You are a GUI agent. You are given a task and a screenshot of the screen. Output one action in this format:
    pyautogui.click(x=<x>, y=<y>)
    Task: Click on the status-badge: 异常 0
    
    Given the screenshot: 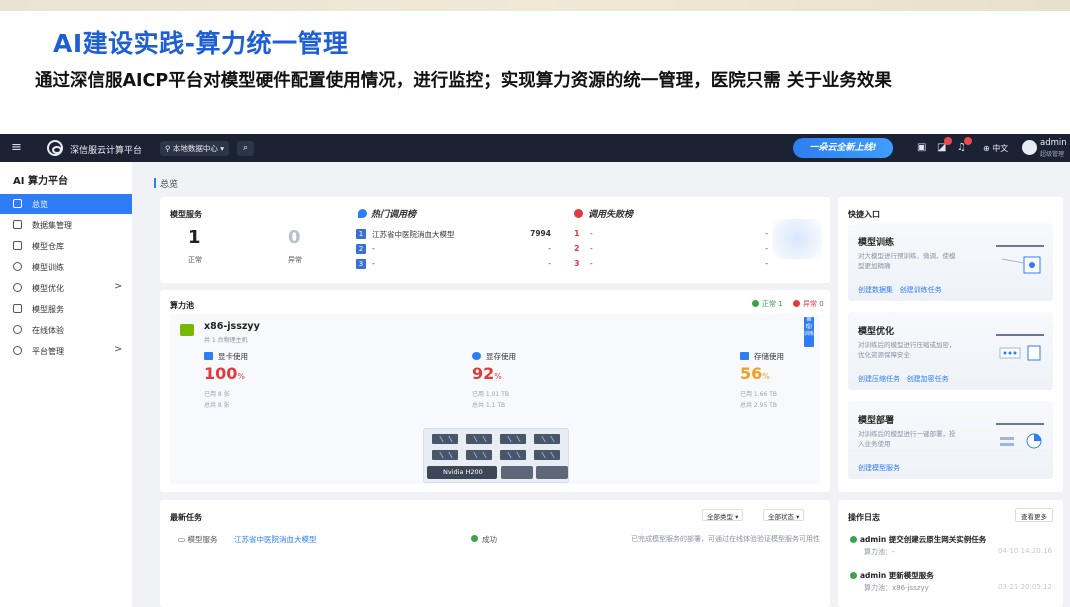 What is the action you would take?
    pyautogui.click(x=813, y=304)
    